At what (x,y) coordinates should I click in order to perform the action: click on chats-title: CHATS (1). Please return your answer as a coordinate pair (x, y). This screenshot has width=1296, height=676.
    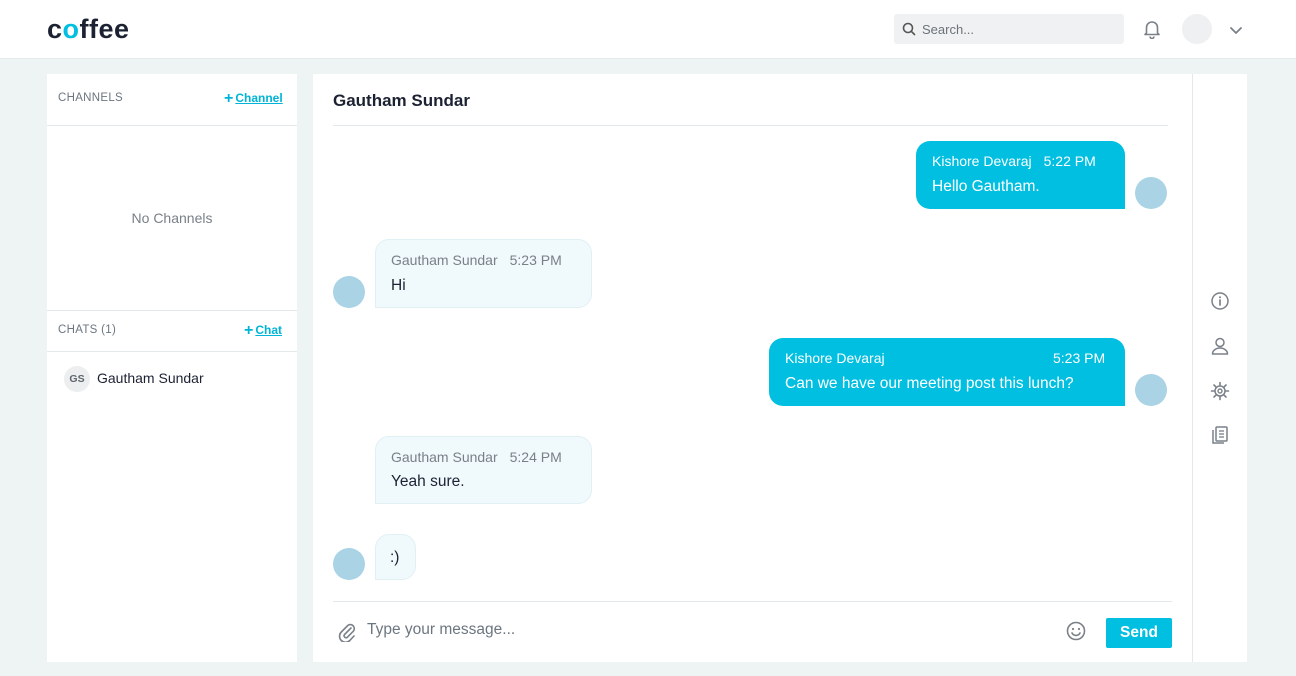
    Looking at the image, I should click on (87, 330).